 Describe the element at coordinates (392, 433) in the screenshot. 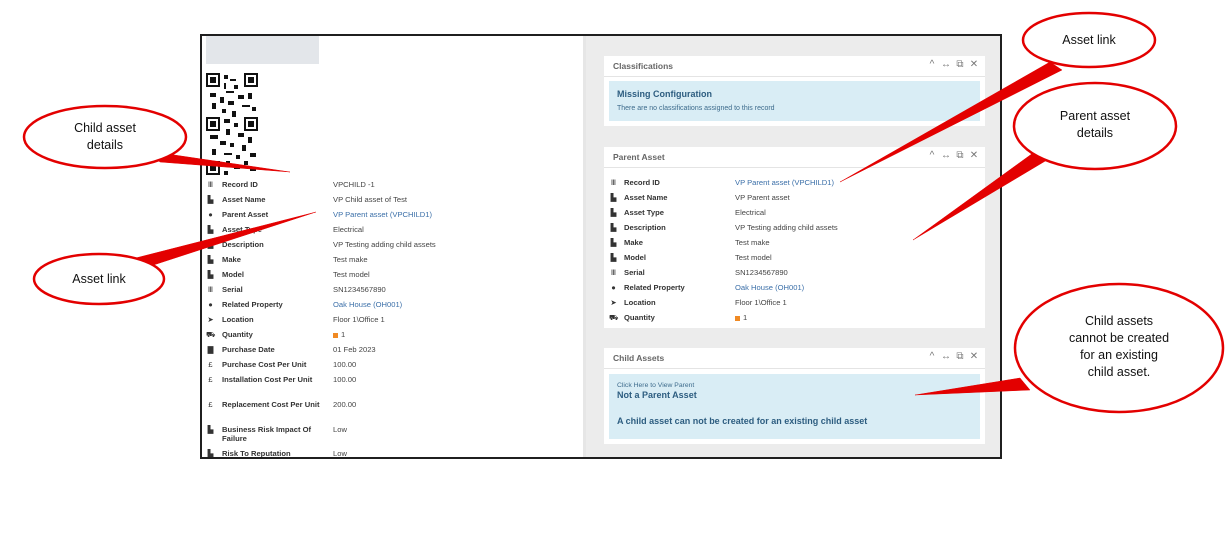

I see `field-row: ▙ Business Risk Impact Of Failure Low` at that location.